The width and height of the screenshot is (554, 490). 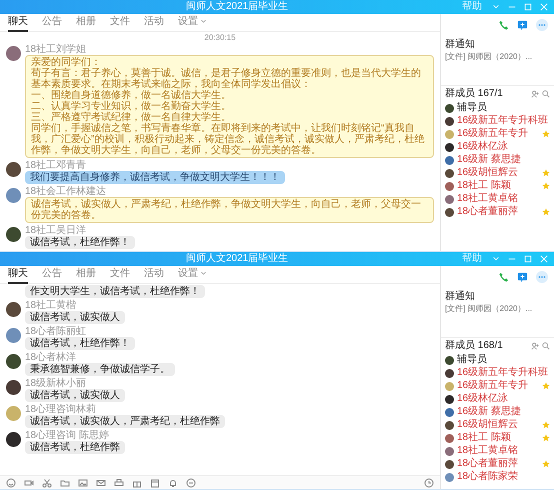 What do you see at coordinates (29, 483) in the screenshot?
I see `video-icon` at bounding box center [29, 483].